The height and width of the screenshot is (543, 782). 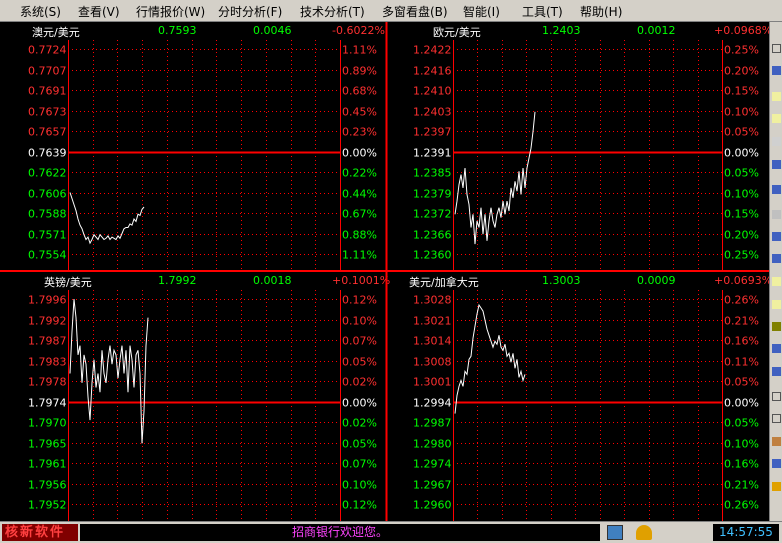 I want to click on menu-intraday: 分时分析(F), so click(x=250, y=11).